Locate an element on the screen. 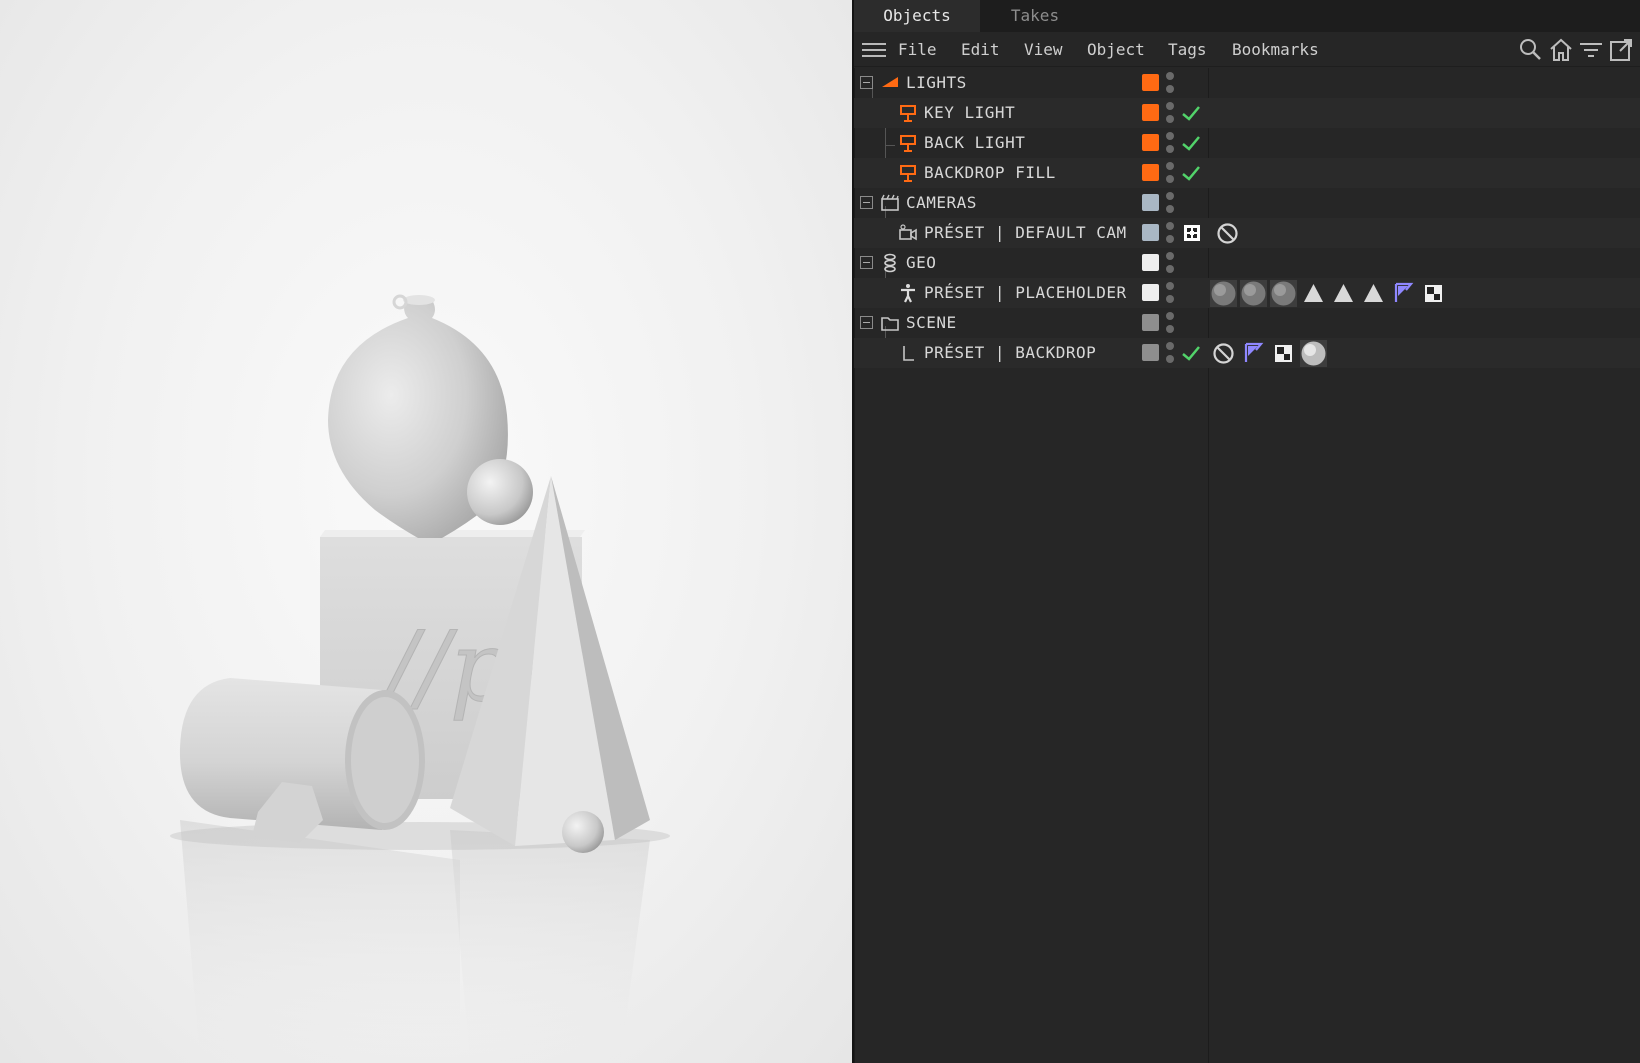  object-name: GEO is located at coordinates (921, 262).